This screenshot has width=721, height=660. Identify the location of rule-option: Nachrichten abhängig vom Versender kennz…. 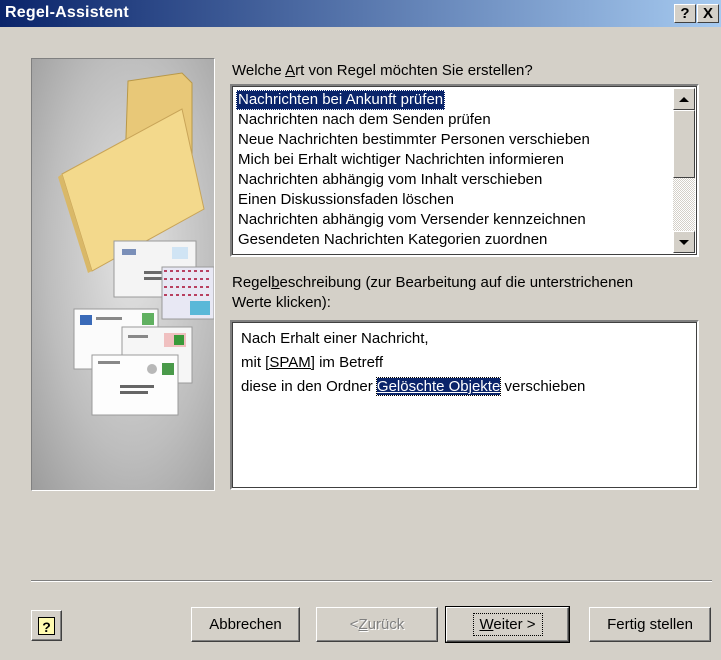
(412, 220).